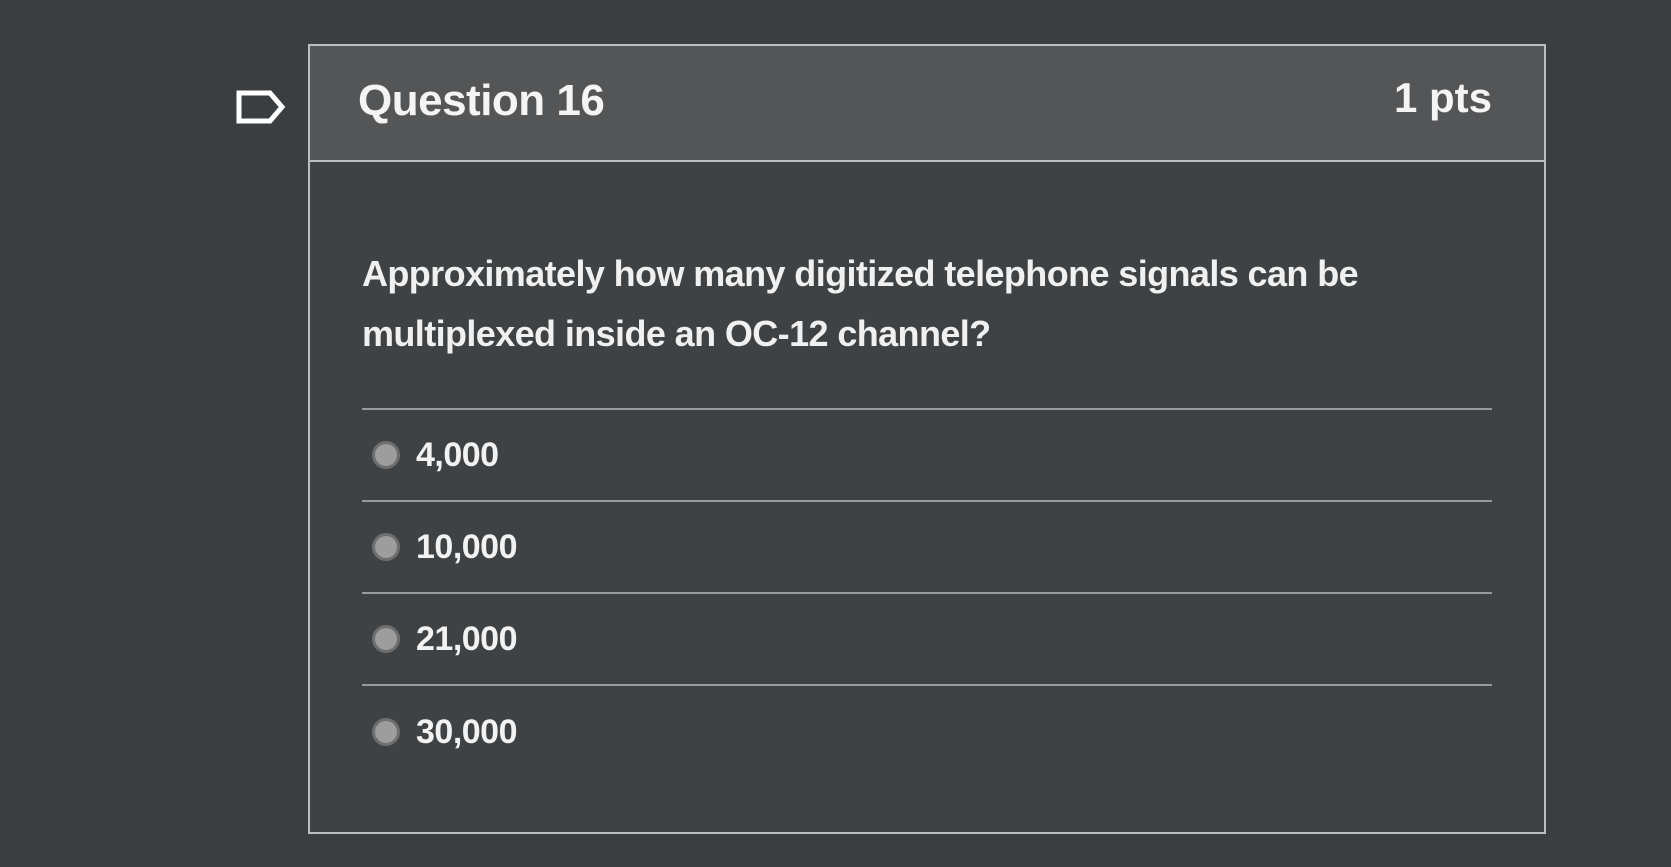  What do you see at coordinates (467, 731) in the screenshot?
I see `answer-label: 30,000` at bounding box center [467, 731].